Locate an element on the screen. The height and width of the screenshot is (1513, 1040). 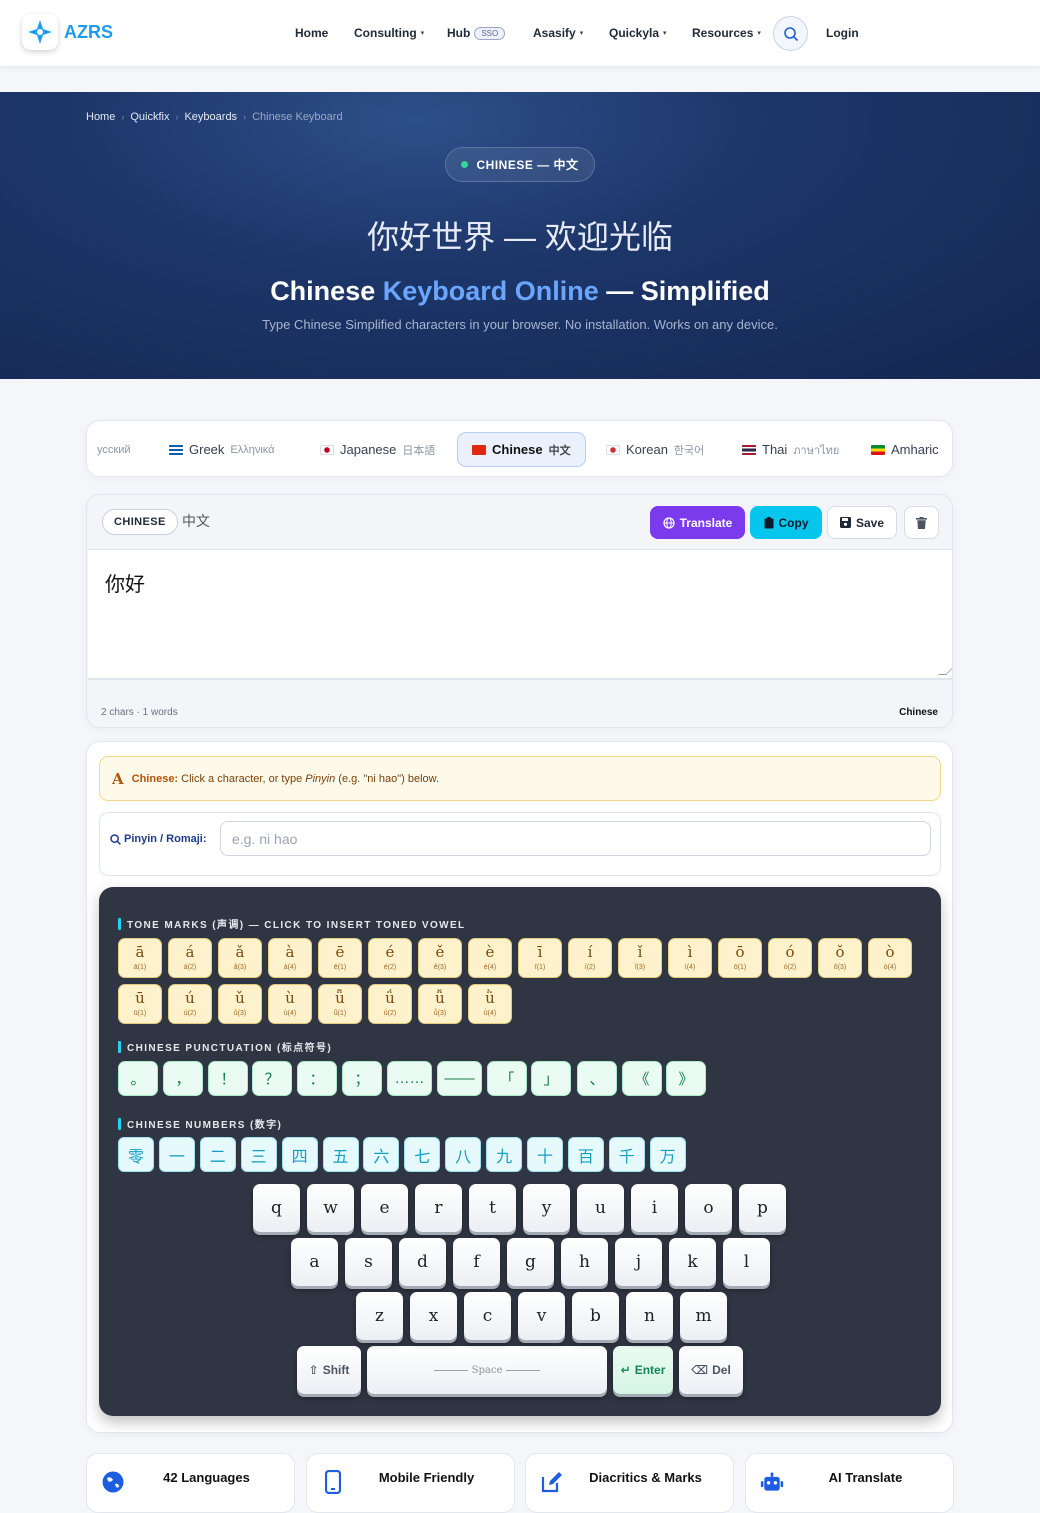
letter-key-d: d is located at coordinates (422, 1262).